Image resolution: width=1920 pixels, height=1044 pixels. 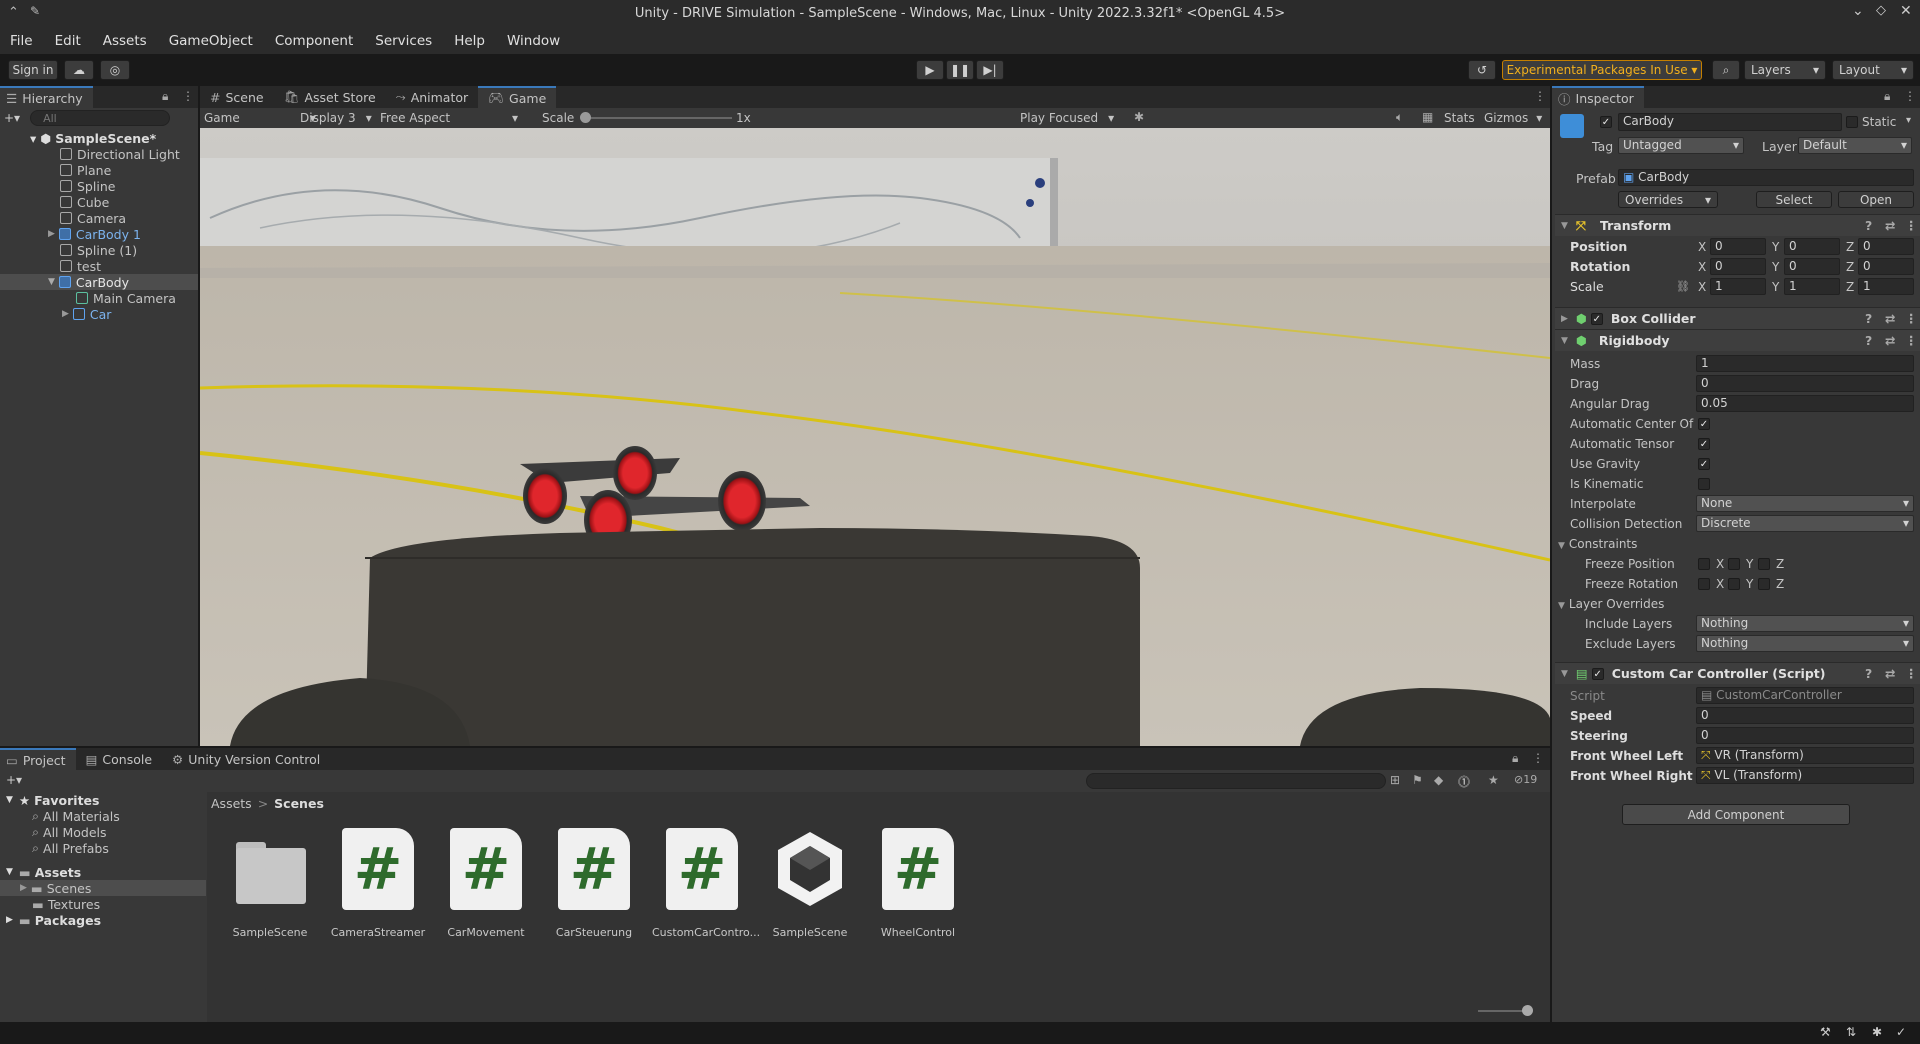 What do you see at coordinates (99, 170) in the screenshot?
I see `tree-item: Plane` at bounding box center [99, 170].